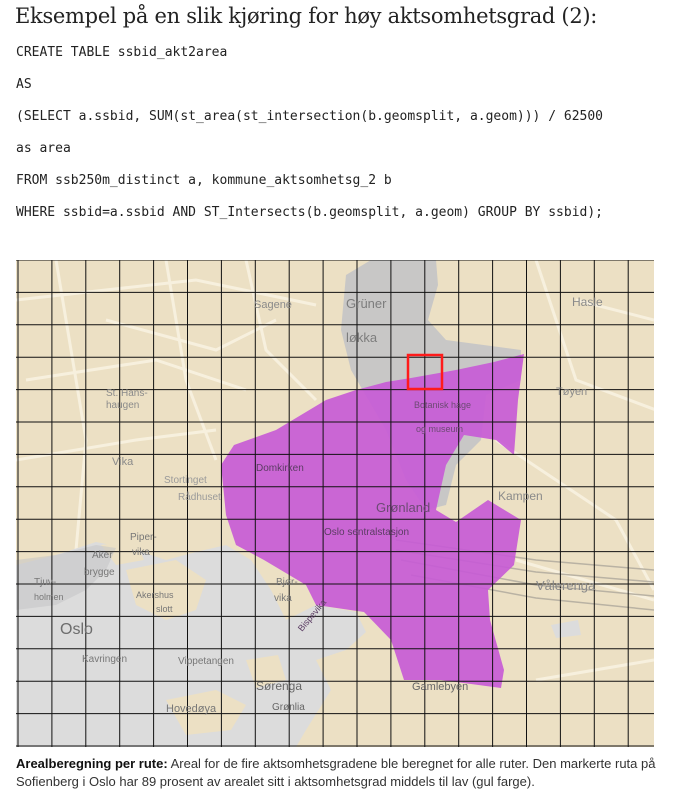 This screenshot has width=675, height=806. I want to click on code-line-1: CREATE TABLE ssbid_akt2area, so click(122, 52).